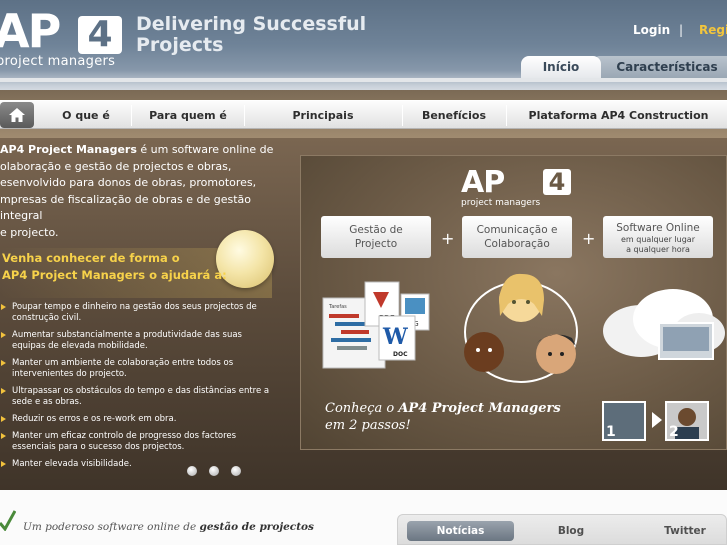  Describe the element at coordinates (58, 61) in the screenshot. I see `logo-subtitle: project managers` at that location.